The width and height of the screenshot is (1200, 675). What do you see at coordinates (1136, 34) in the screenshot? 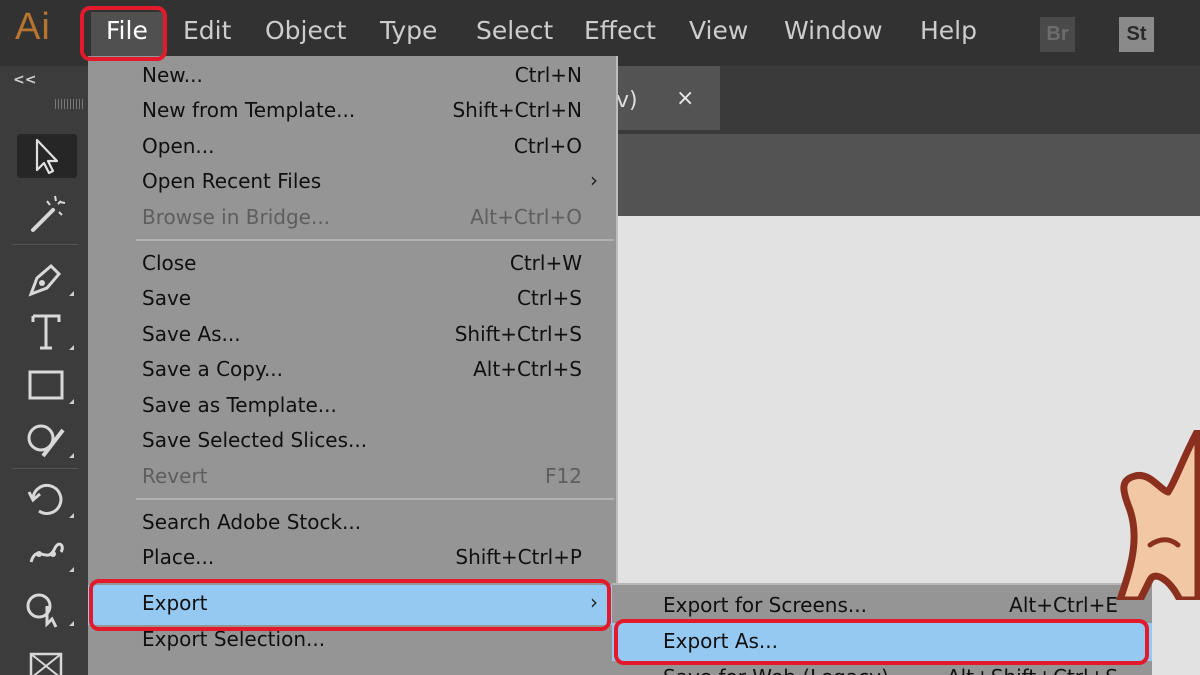
I see `stock-button: St` at bounding box center [1136, 34].